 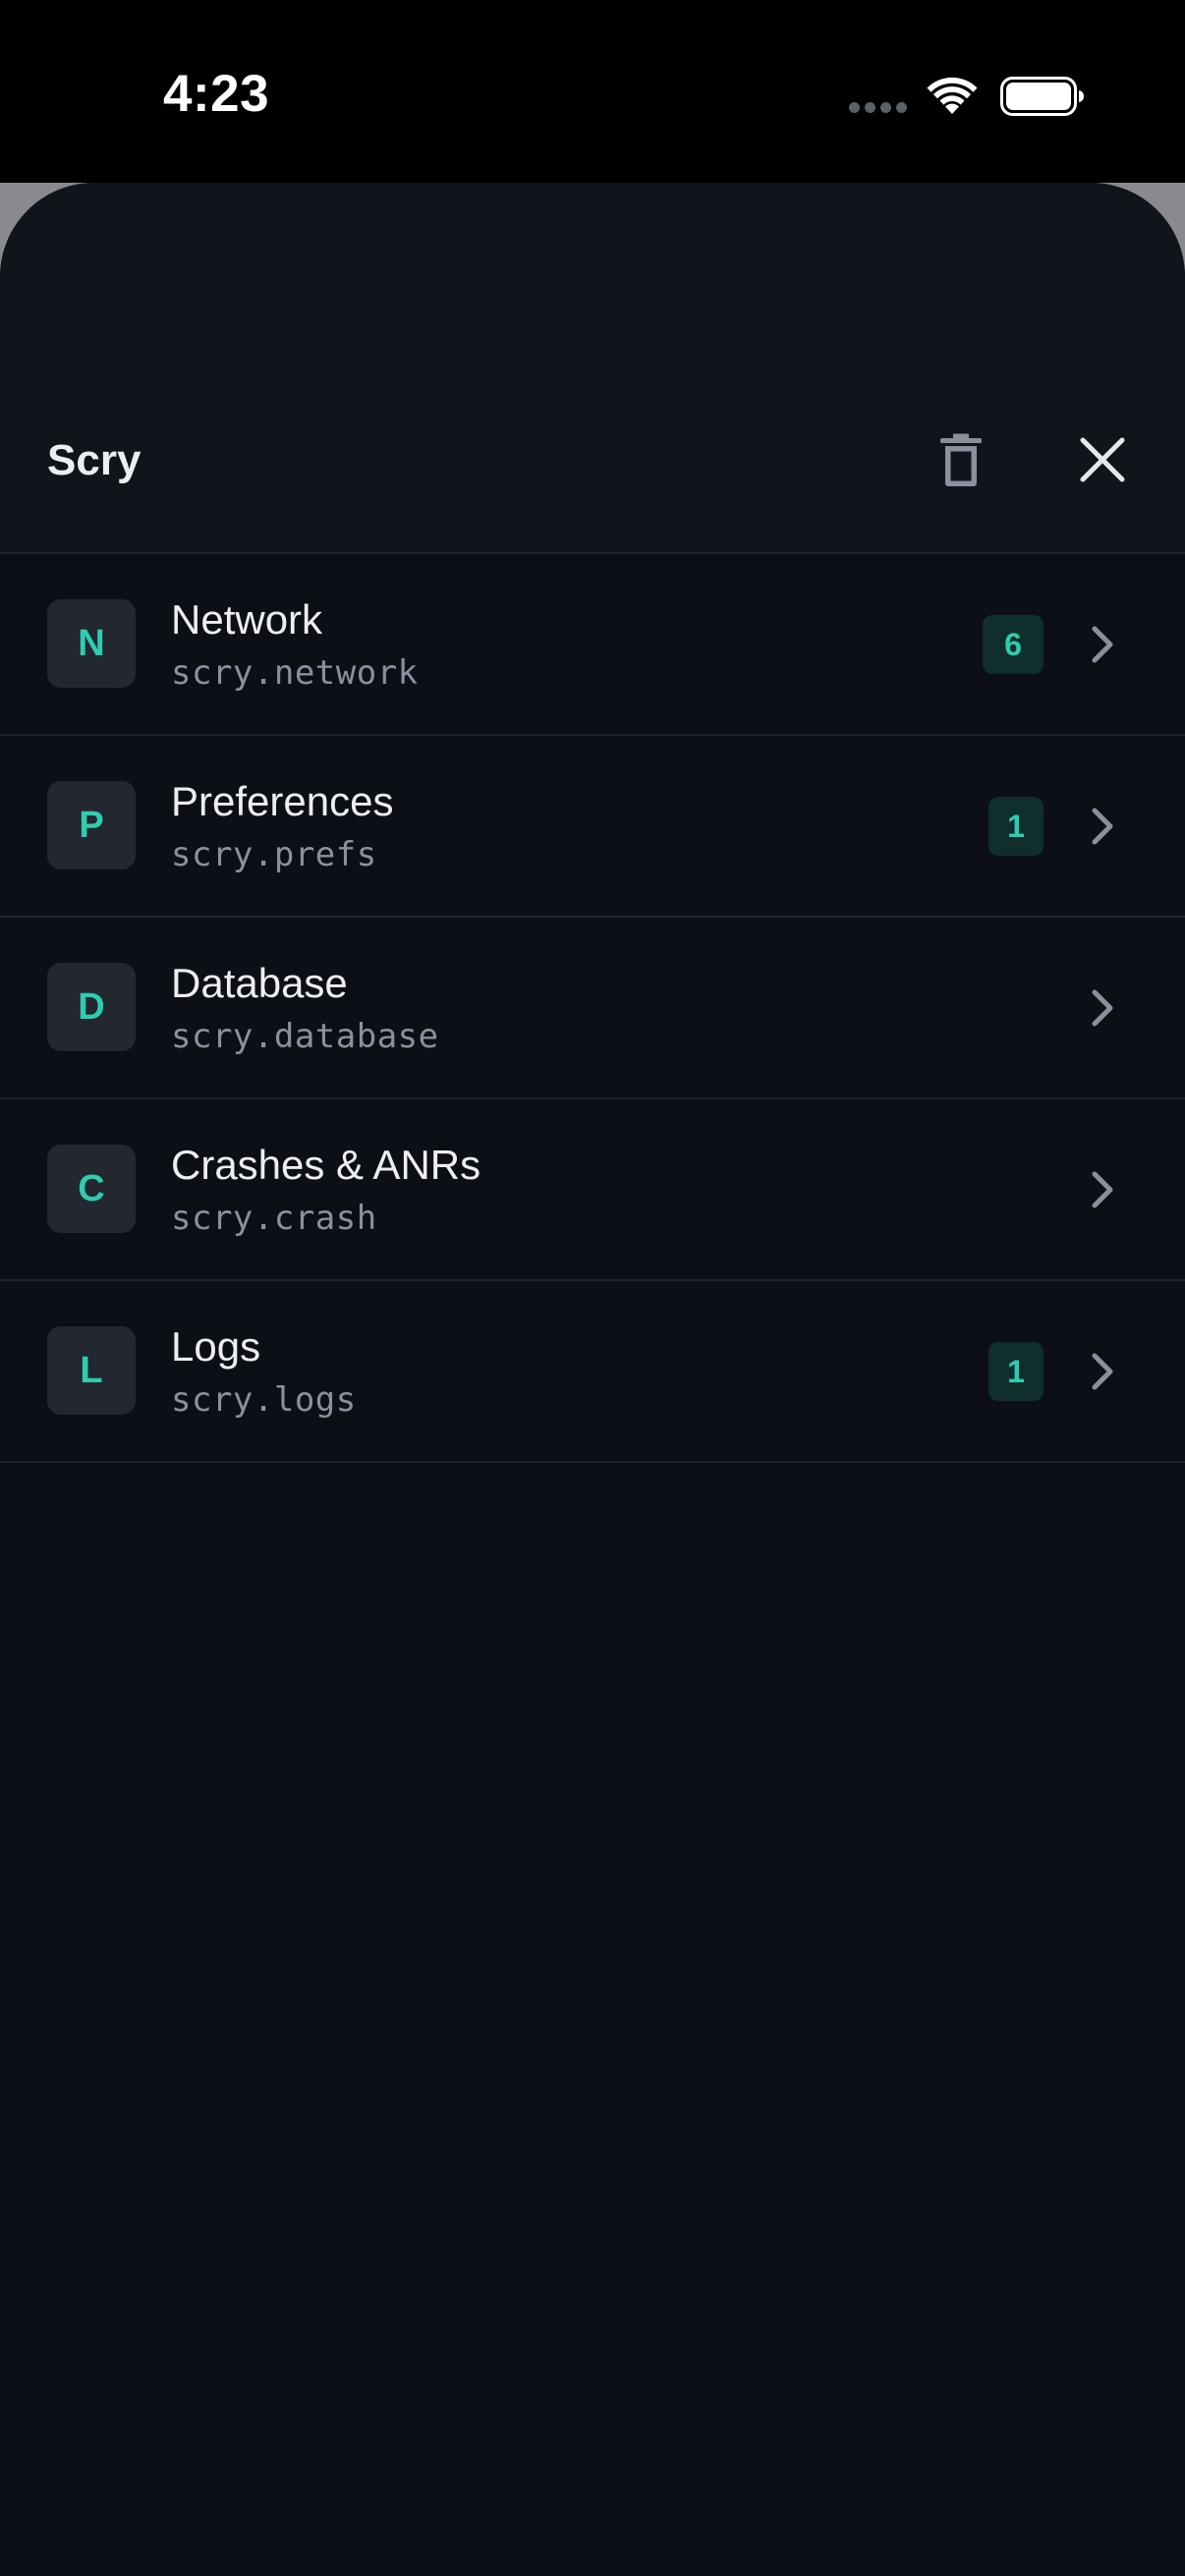 What do you see at coordinates (326, 1165) in the screenshot?
I see `plugin-title: Crashes & ANRs` at bounding box center [326, 1165].